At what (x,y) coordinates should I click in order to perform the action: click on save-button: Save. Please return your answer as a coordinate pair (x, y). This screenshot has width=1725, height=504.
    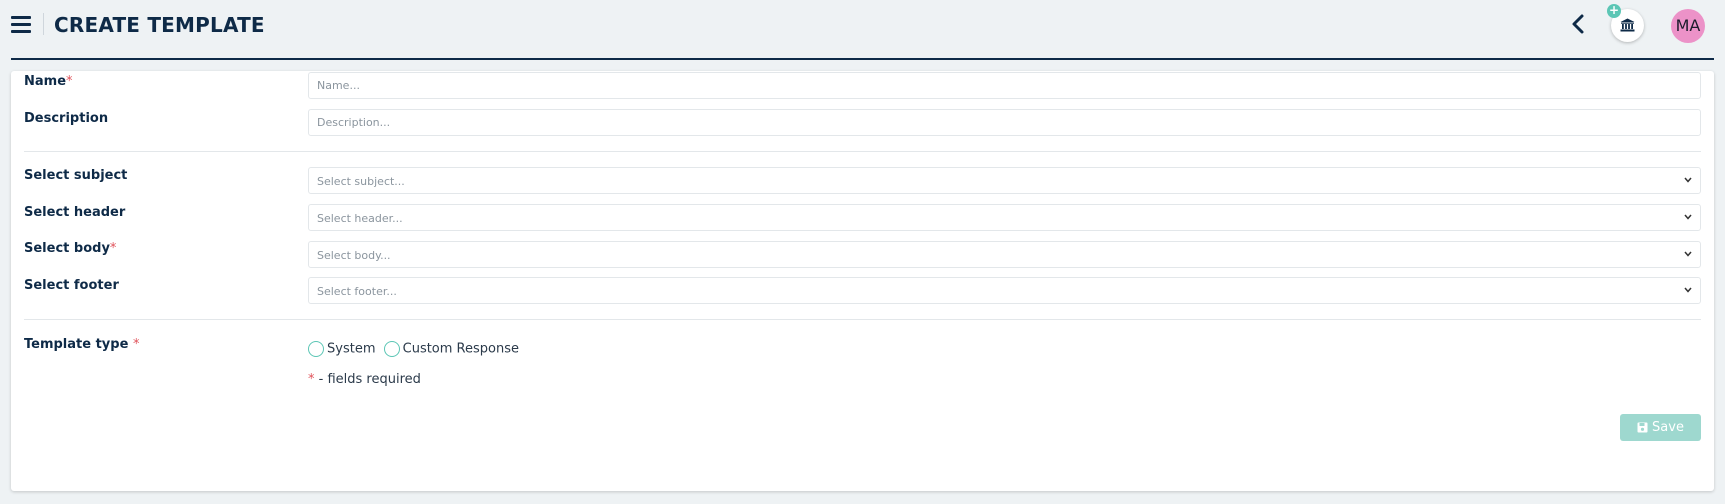
    Looking at the image, I should click on (1660, 427).